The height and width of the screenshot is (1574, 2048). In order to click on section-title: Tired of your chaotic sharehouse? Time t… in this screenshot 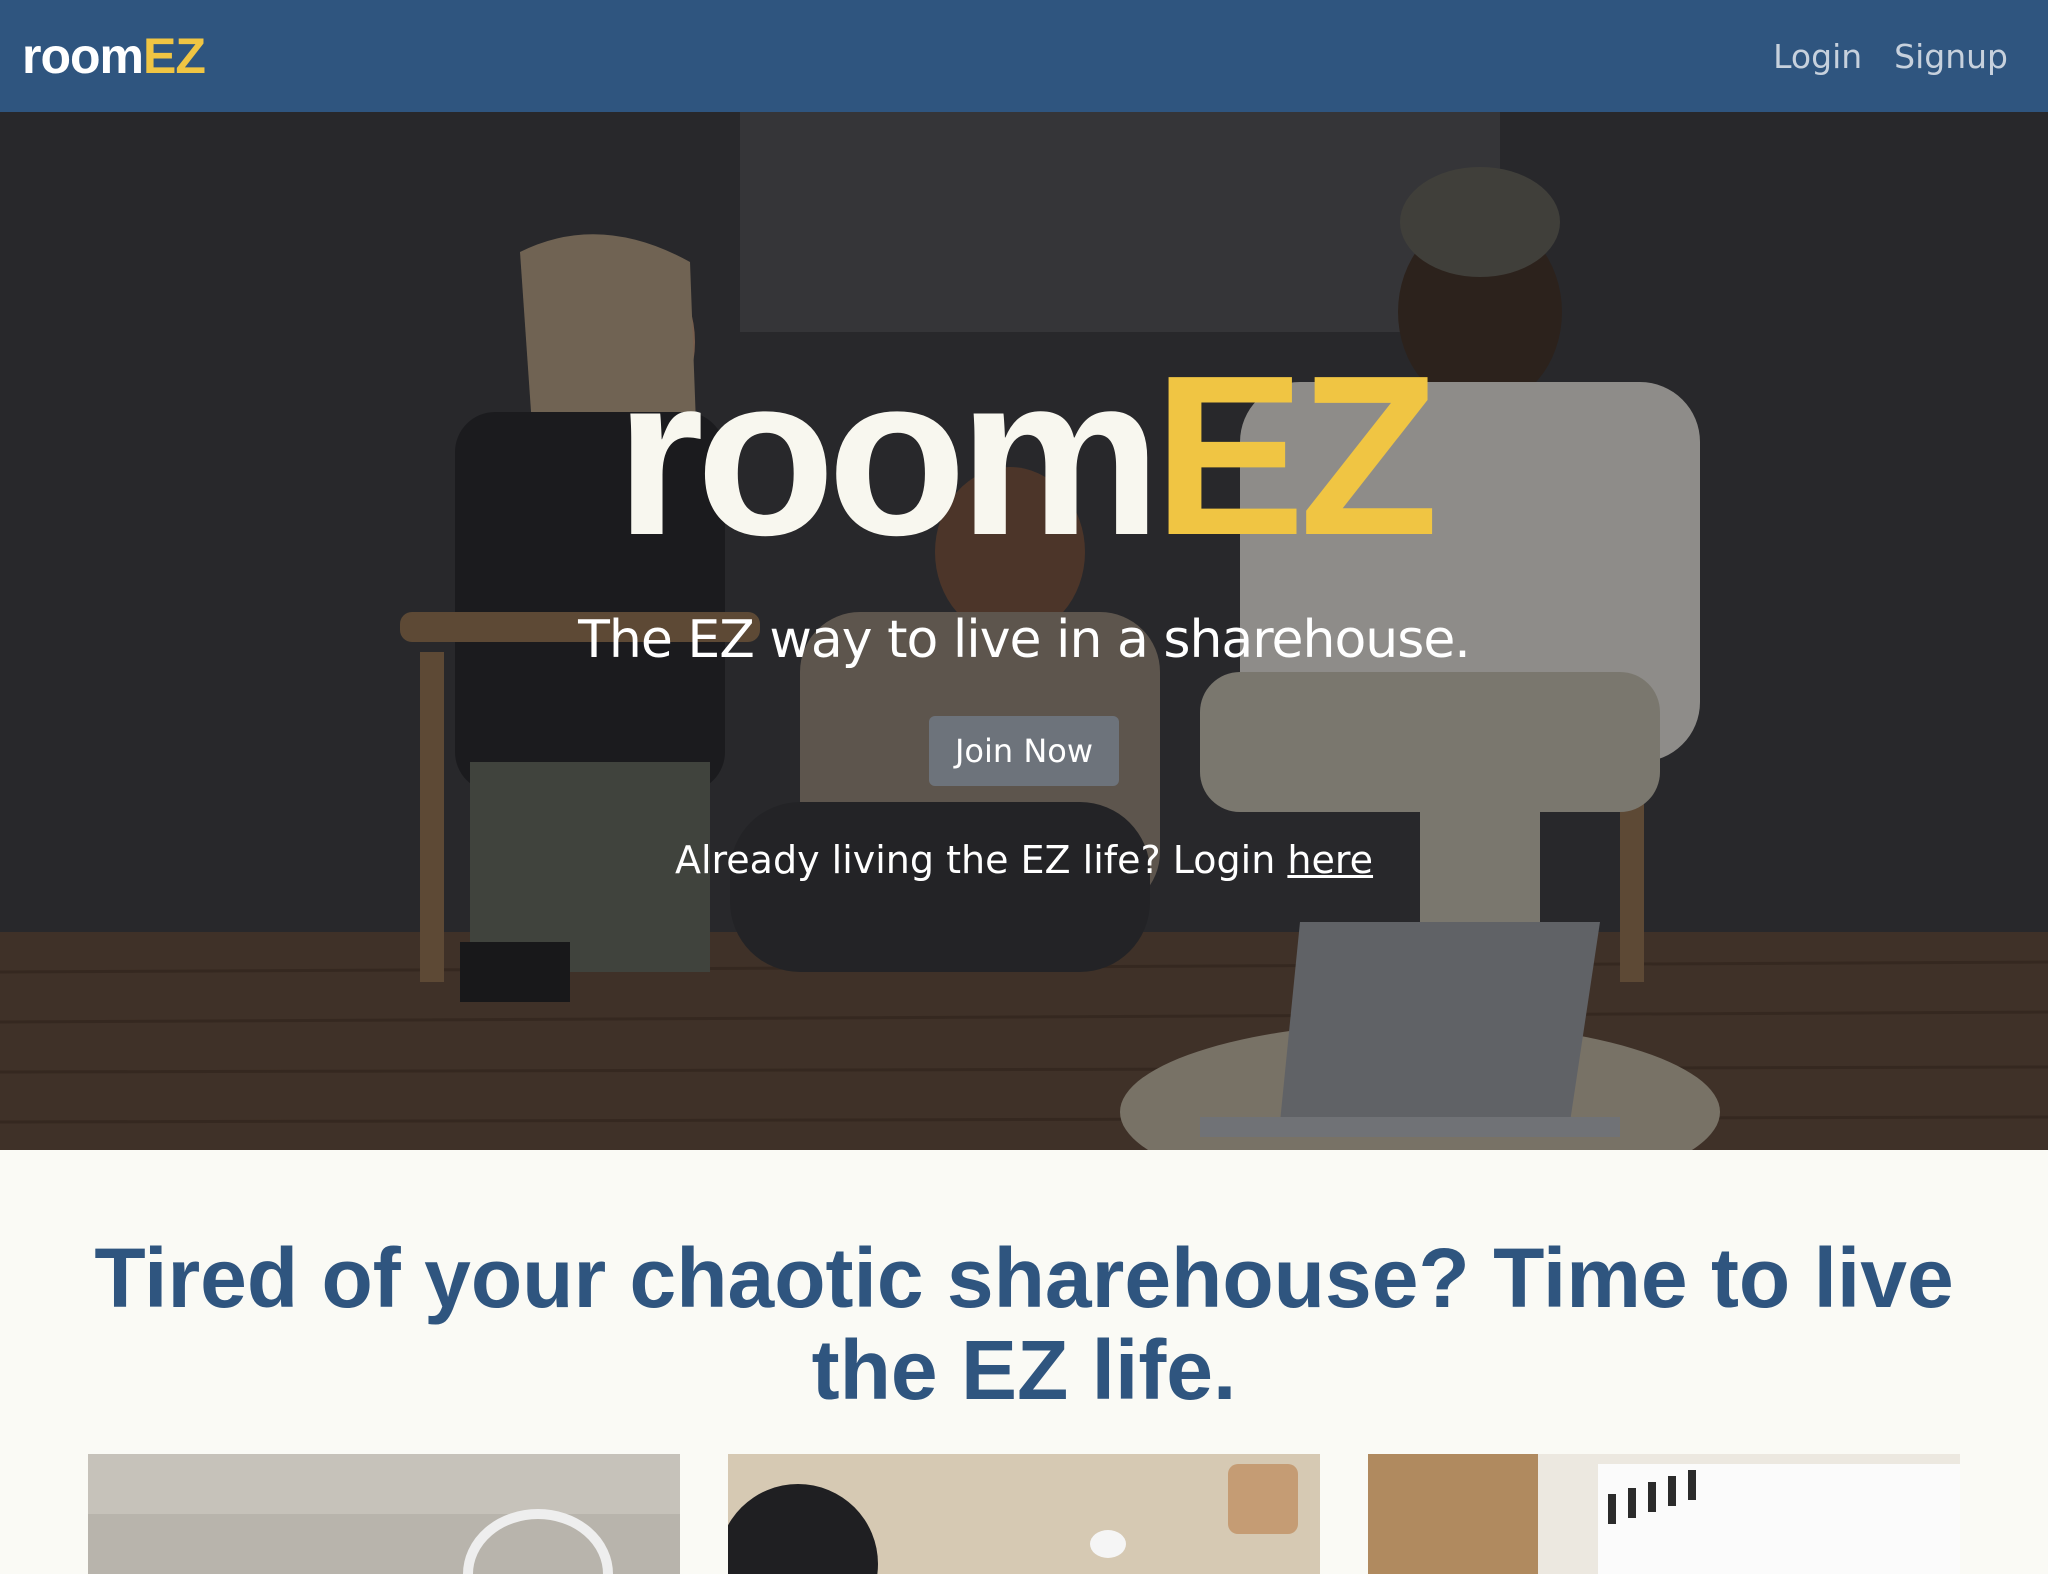, I will do `click(1024, 1324)`.